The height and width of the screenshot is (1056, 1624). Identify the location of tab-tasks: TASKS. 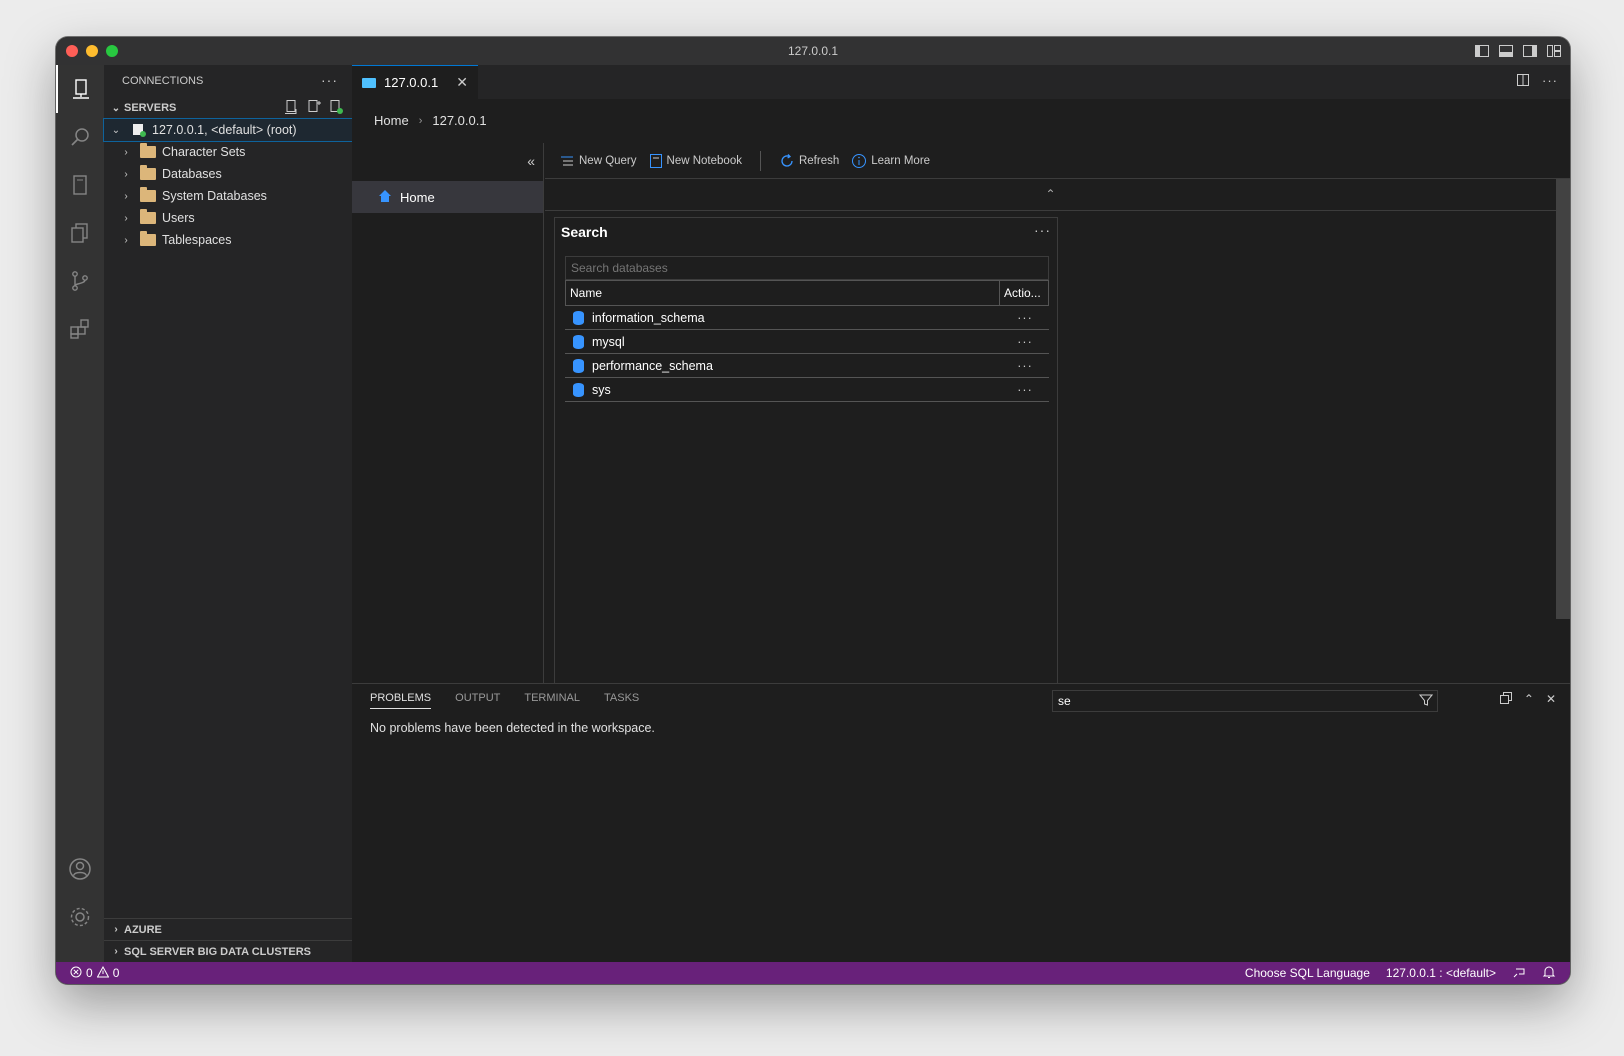
(621, 700).